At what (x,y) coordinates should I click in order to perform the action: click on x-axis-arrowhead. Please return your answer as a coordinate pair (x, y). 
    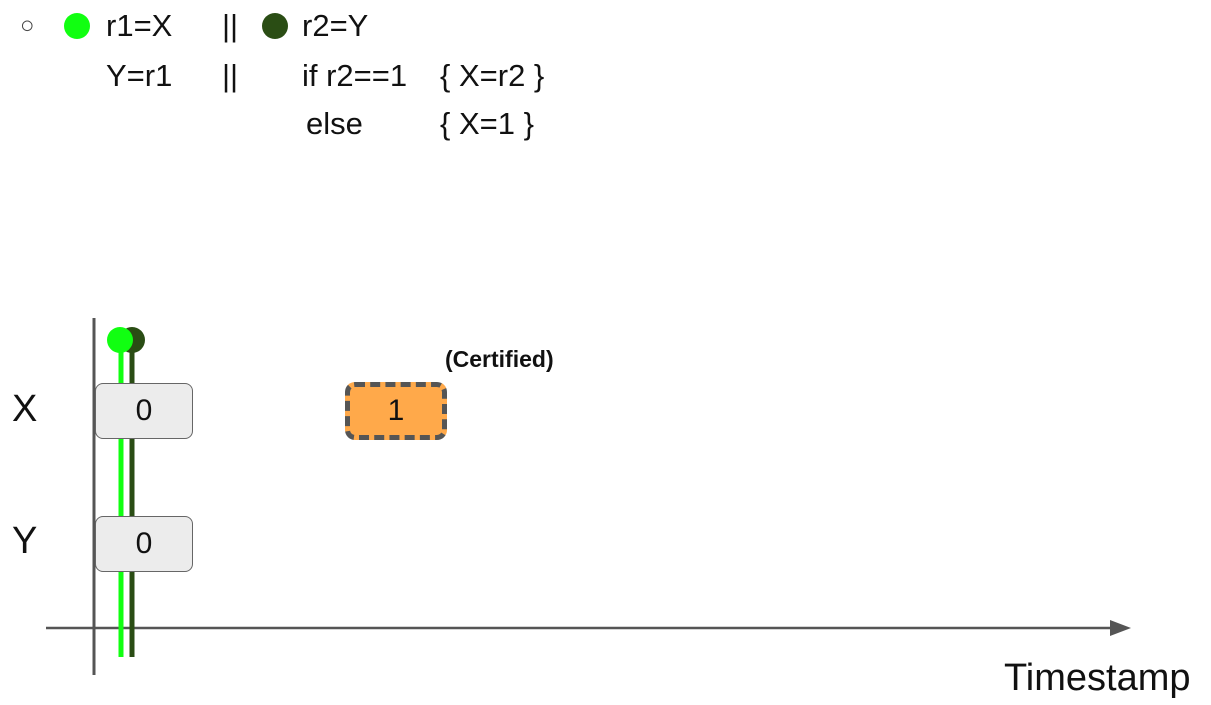
    Looking at the image, I should click on (1120, 628).